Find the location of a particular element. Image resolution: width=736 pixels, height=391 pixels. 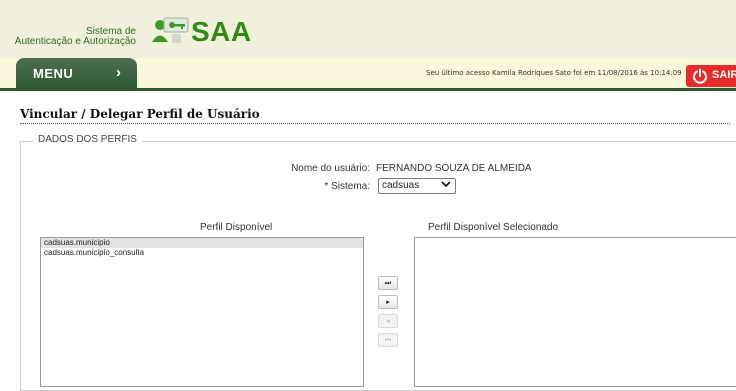

chevron-down-icon is located at coordinates (446, 186).